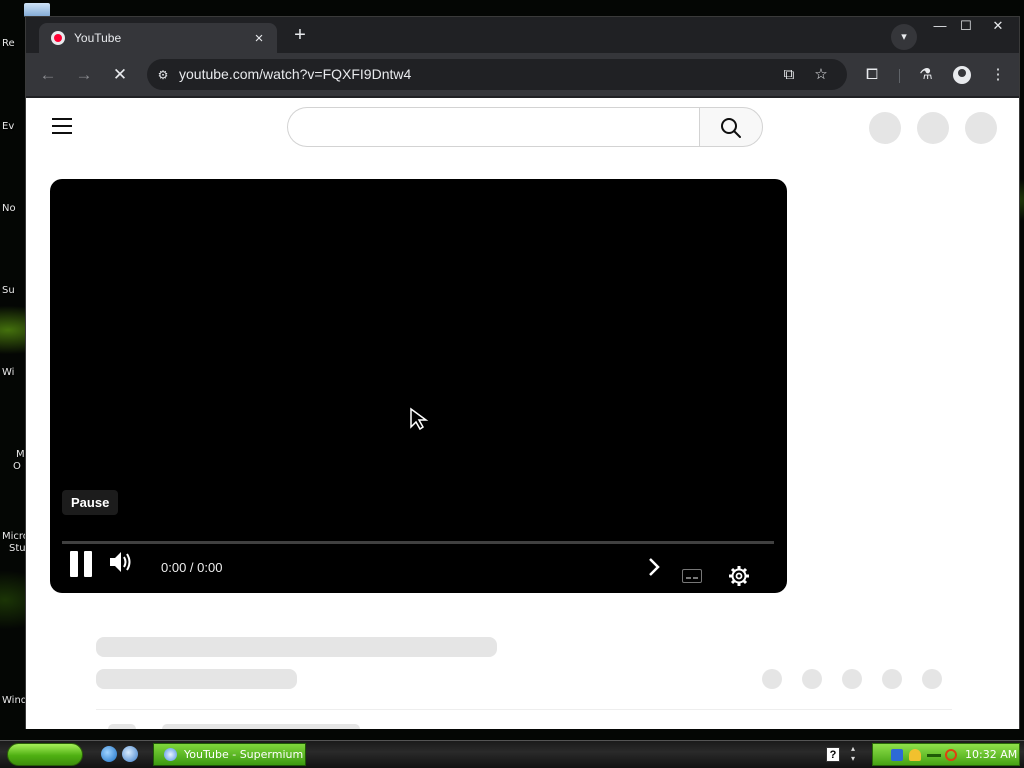 The width and height of the screenshot is (1024, 768). What do you see at coordinates (17, 548) in the screenshot?
I see `desktop-icon-label: Stu` at bounding box center [17, 548].